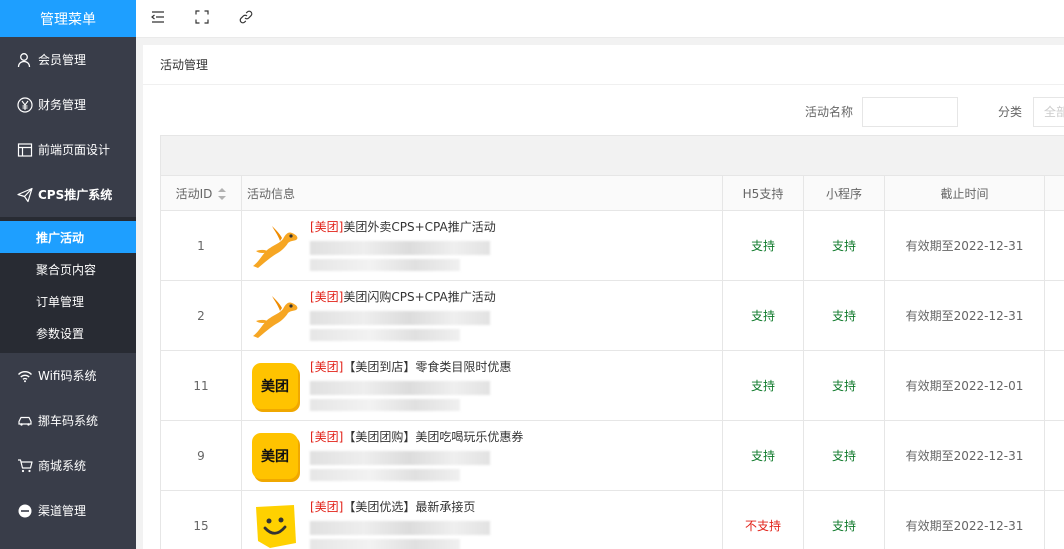 The width and height of the screenshot is (1064, 549). I want to click on fullscreen-button, so click(202, 19).